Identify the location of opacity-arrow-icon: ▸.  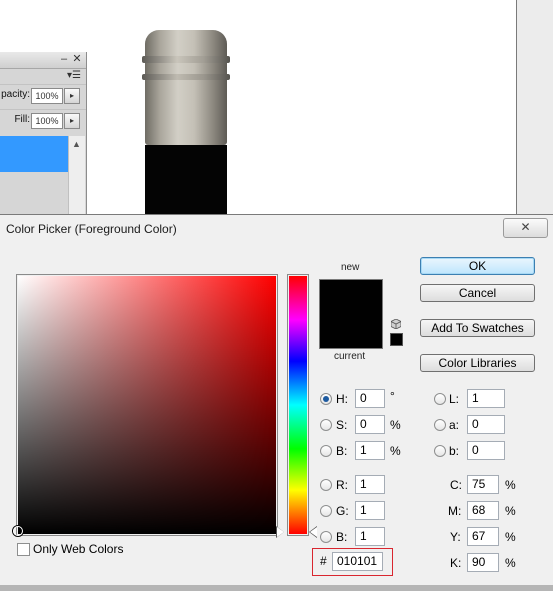
(72, 96).